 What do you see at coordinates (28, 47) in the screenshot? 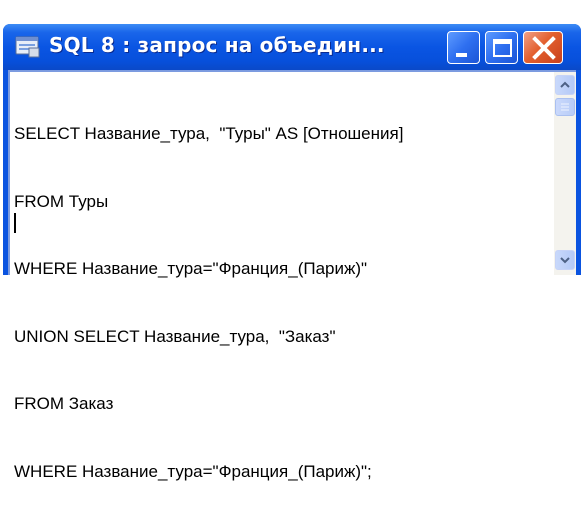
I see `query-icon` at bounding box center [28, 47].